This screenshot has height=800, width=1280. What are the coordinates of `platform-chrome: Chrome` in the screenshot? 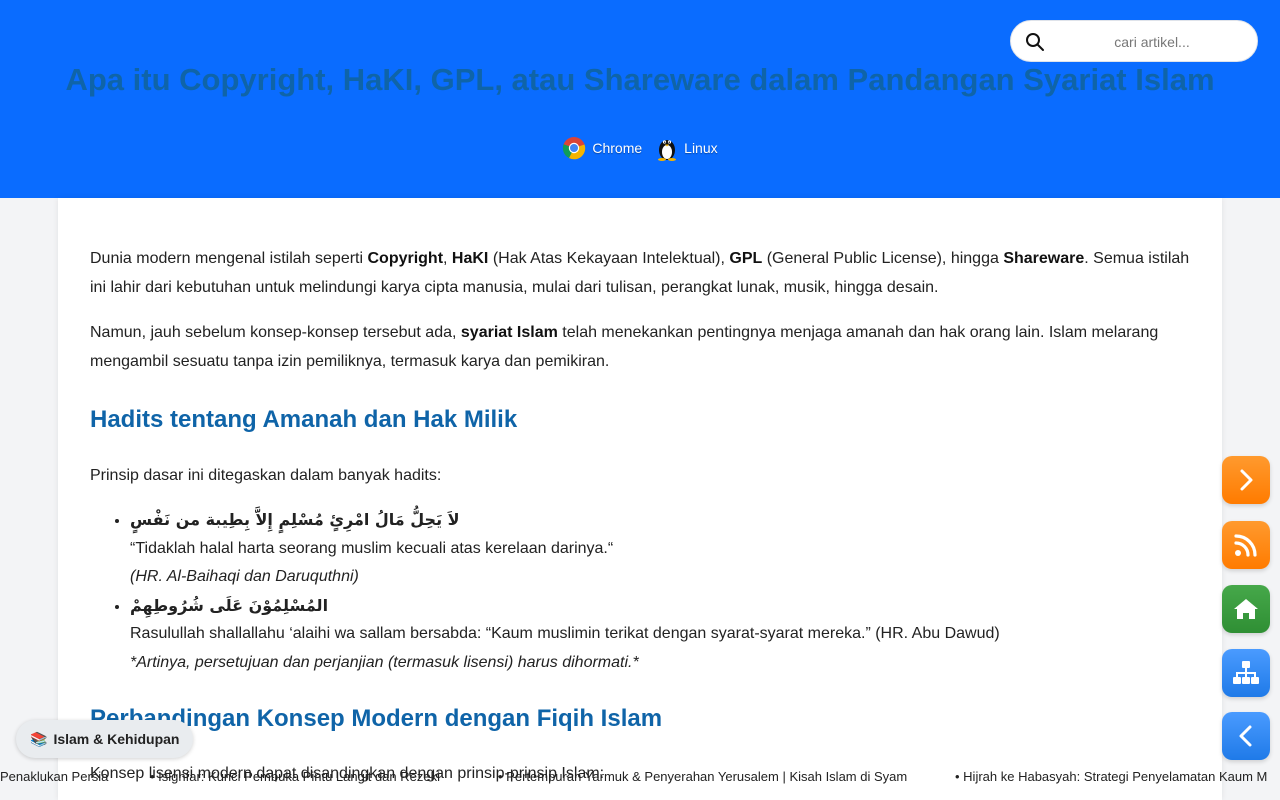 It's located at (602, 148).